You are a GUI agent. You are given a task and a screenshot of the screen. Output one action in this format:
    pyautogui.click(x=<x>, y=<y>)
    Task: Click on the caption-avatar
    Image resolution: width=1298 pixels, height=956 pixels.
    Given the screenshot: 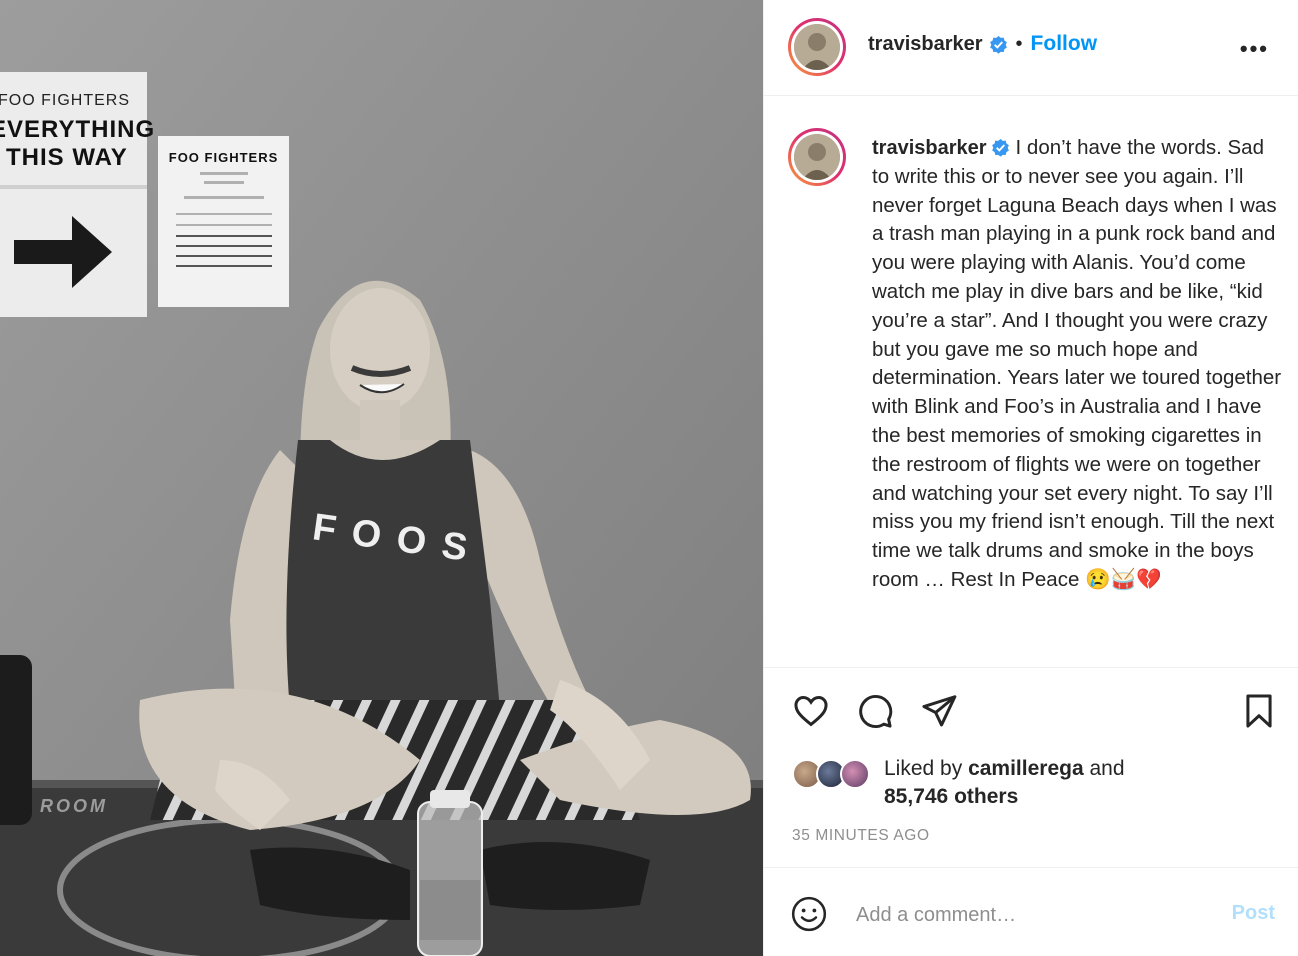 What is the action you would take?
    pyautogui.click(x=817, y=157)
    